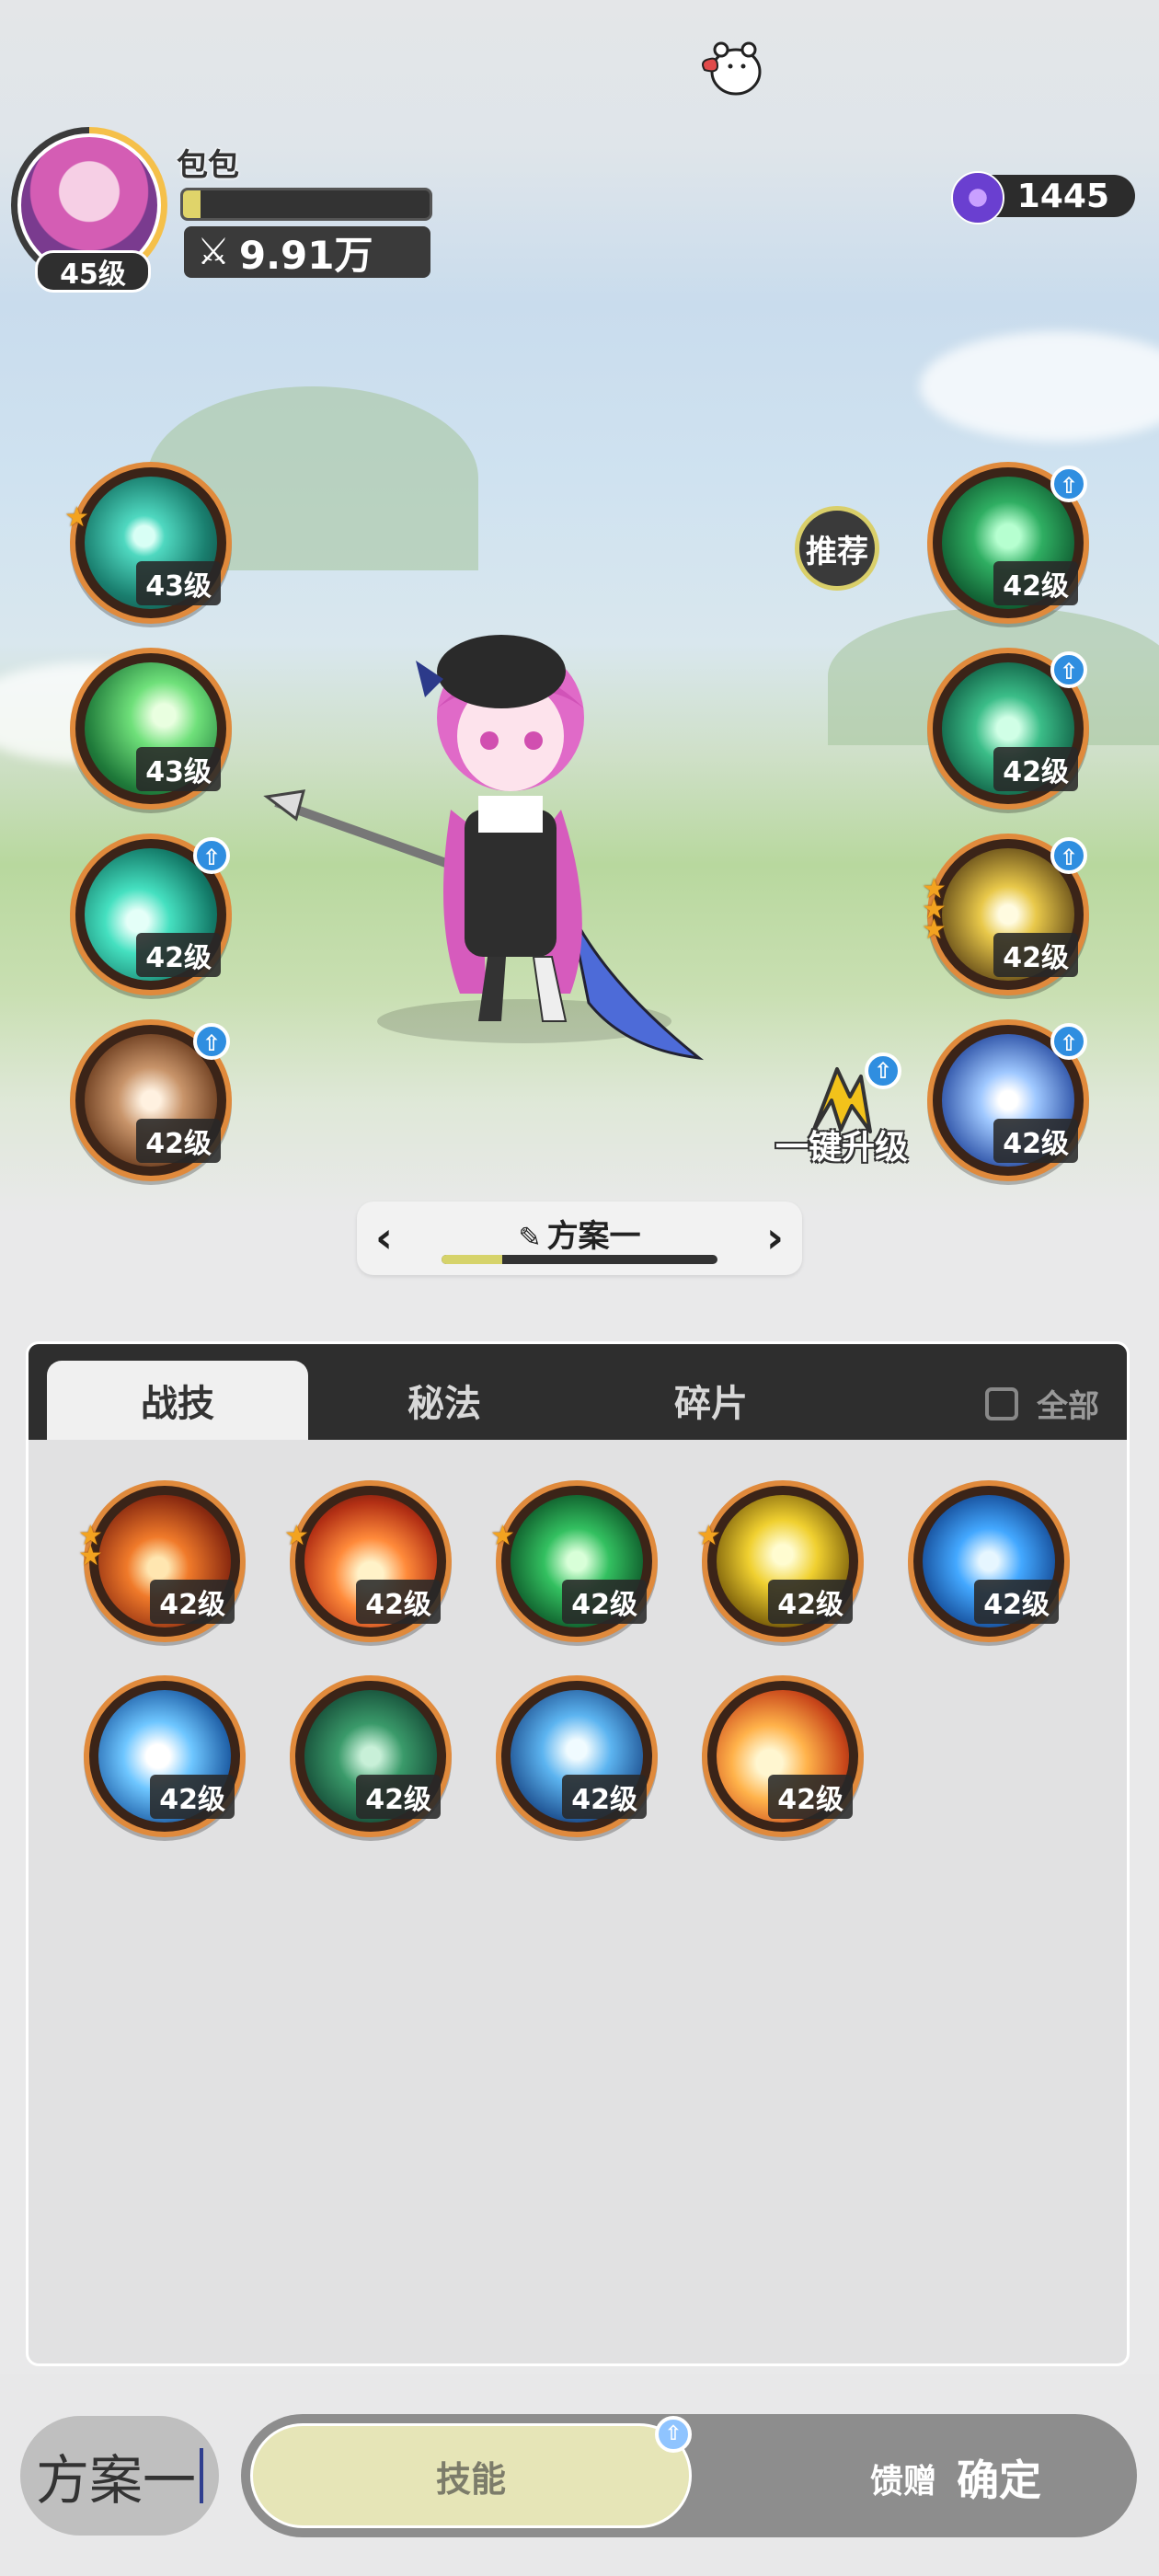  I want to click on text-cursor, so click(201, 2475).